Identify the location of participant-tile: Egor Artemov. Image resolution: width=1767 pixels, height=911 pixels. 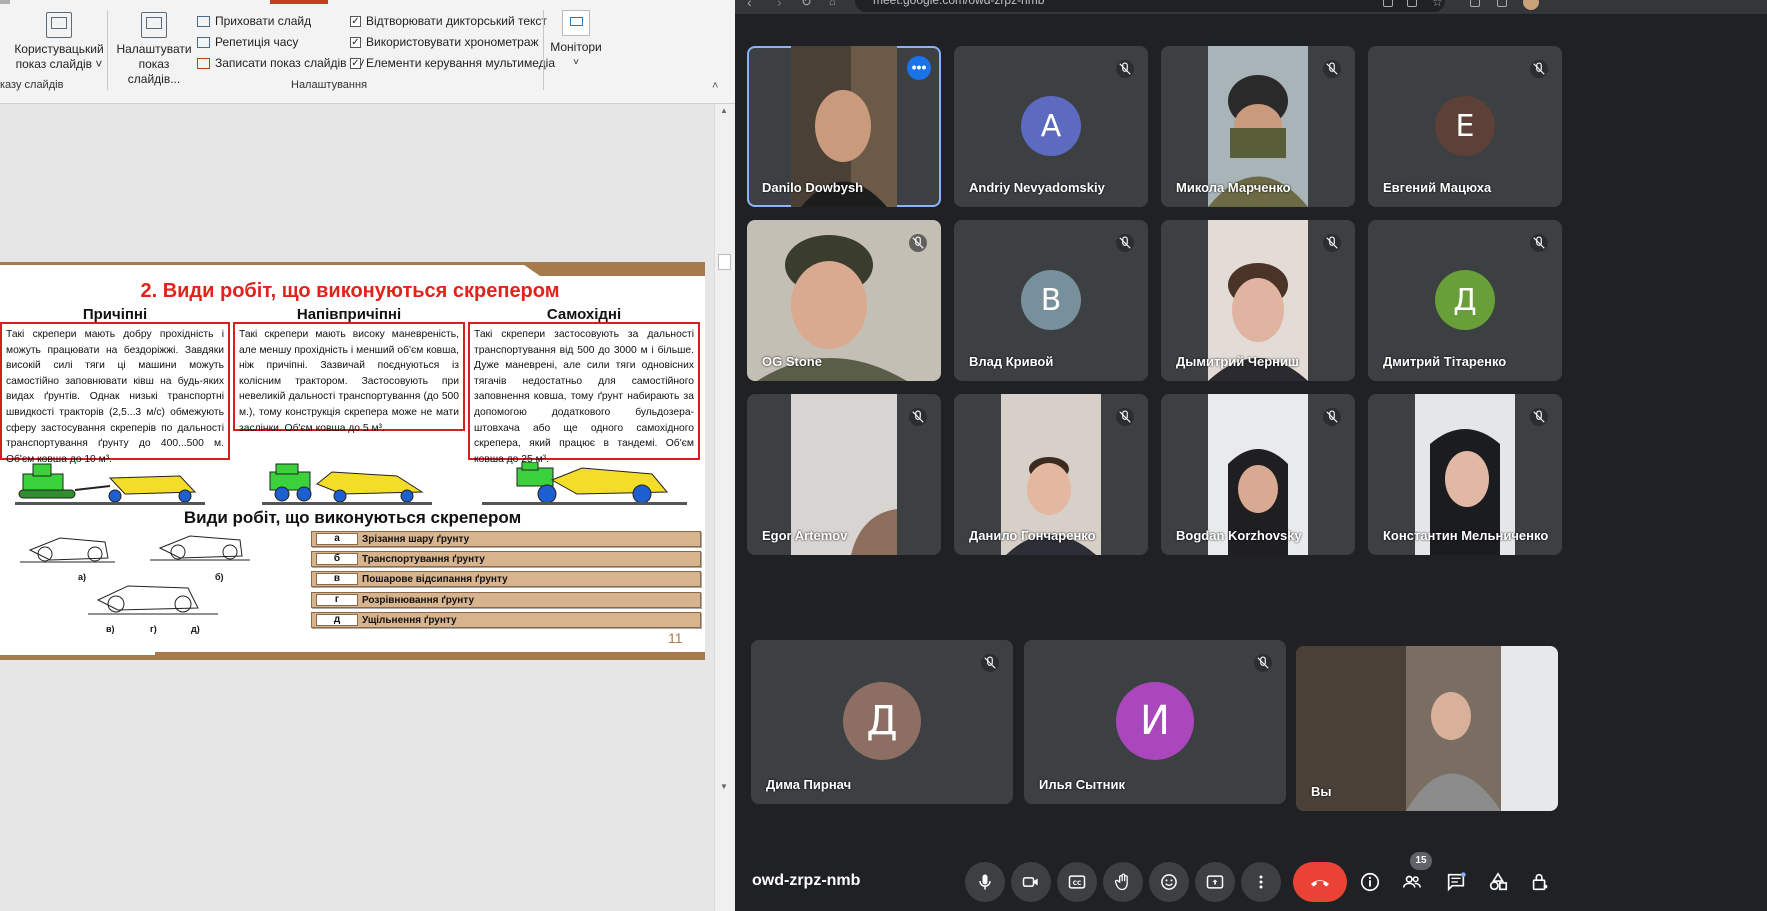
(844, 474).